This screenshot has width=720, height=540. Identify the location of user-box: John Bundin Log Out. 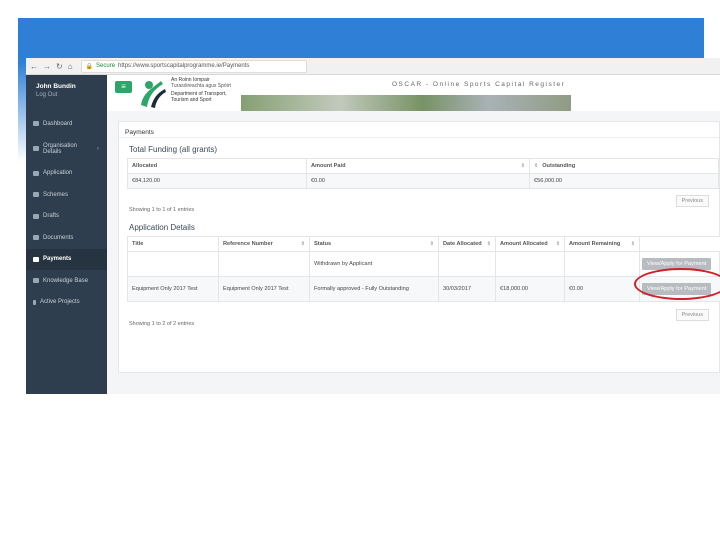
(66, 94).